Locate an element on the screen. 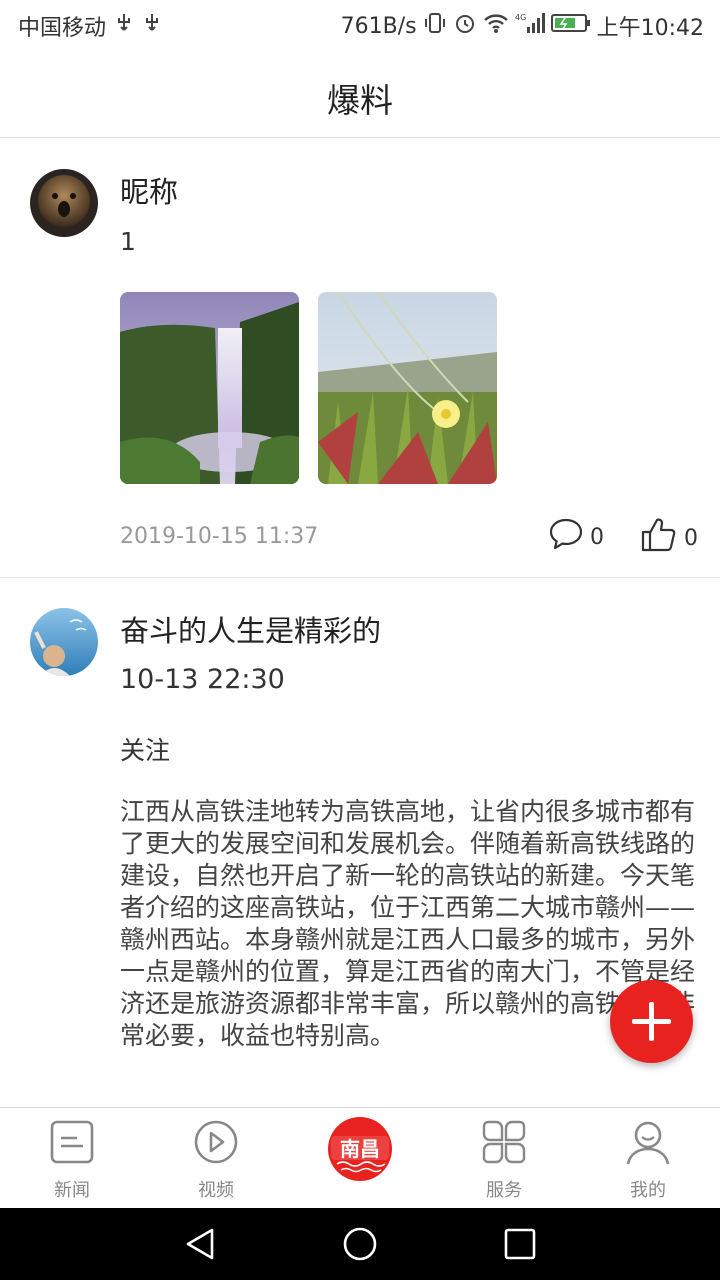  tab-services: 服务 is located at coordinates (504, 1158).